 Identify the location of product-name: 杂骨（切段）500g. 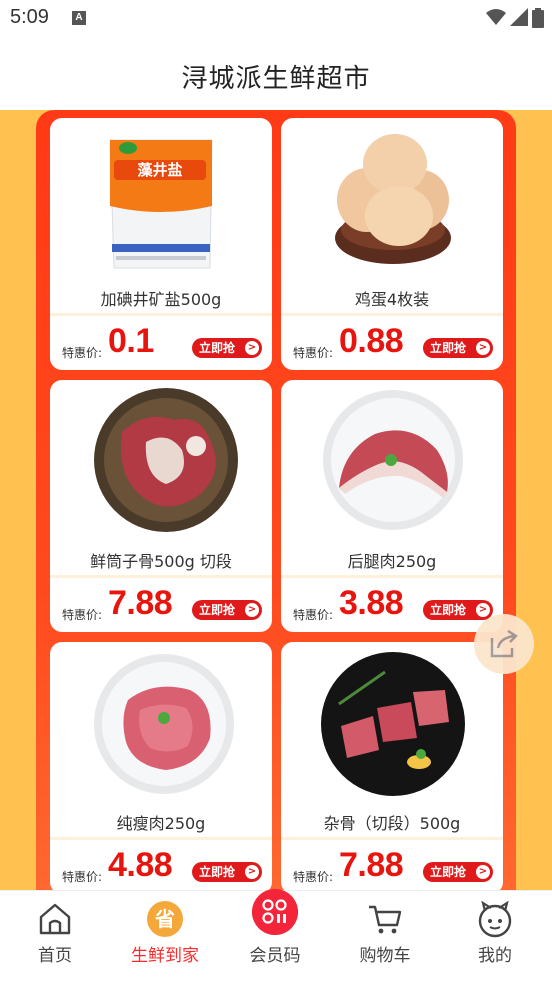
(392, 823).